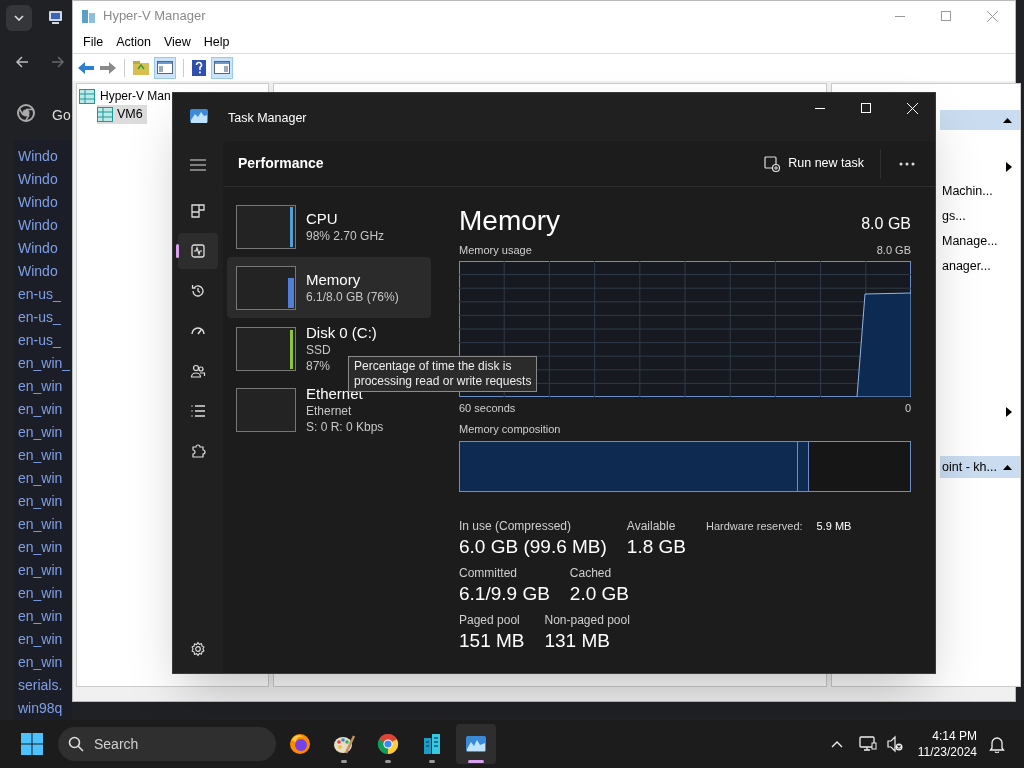 This screenshot has height=768, width=1024. I want to click on folder-icon, so click(141, 67).